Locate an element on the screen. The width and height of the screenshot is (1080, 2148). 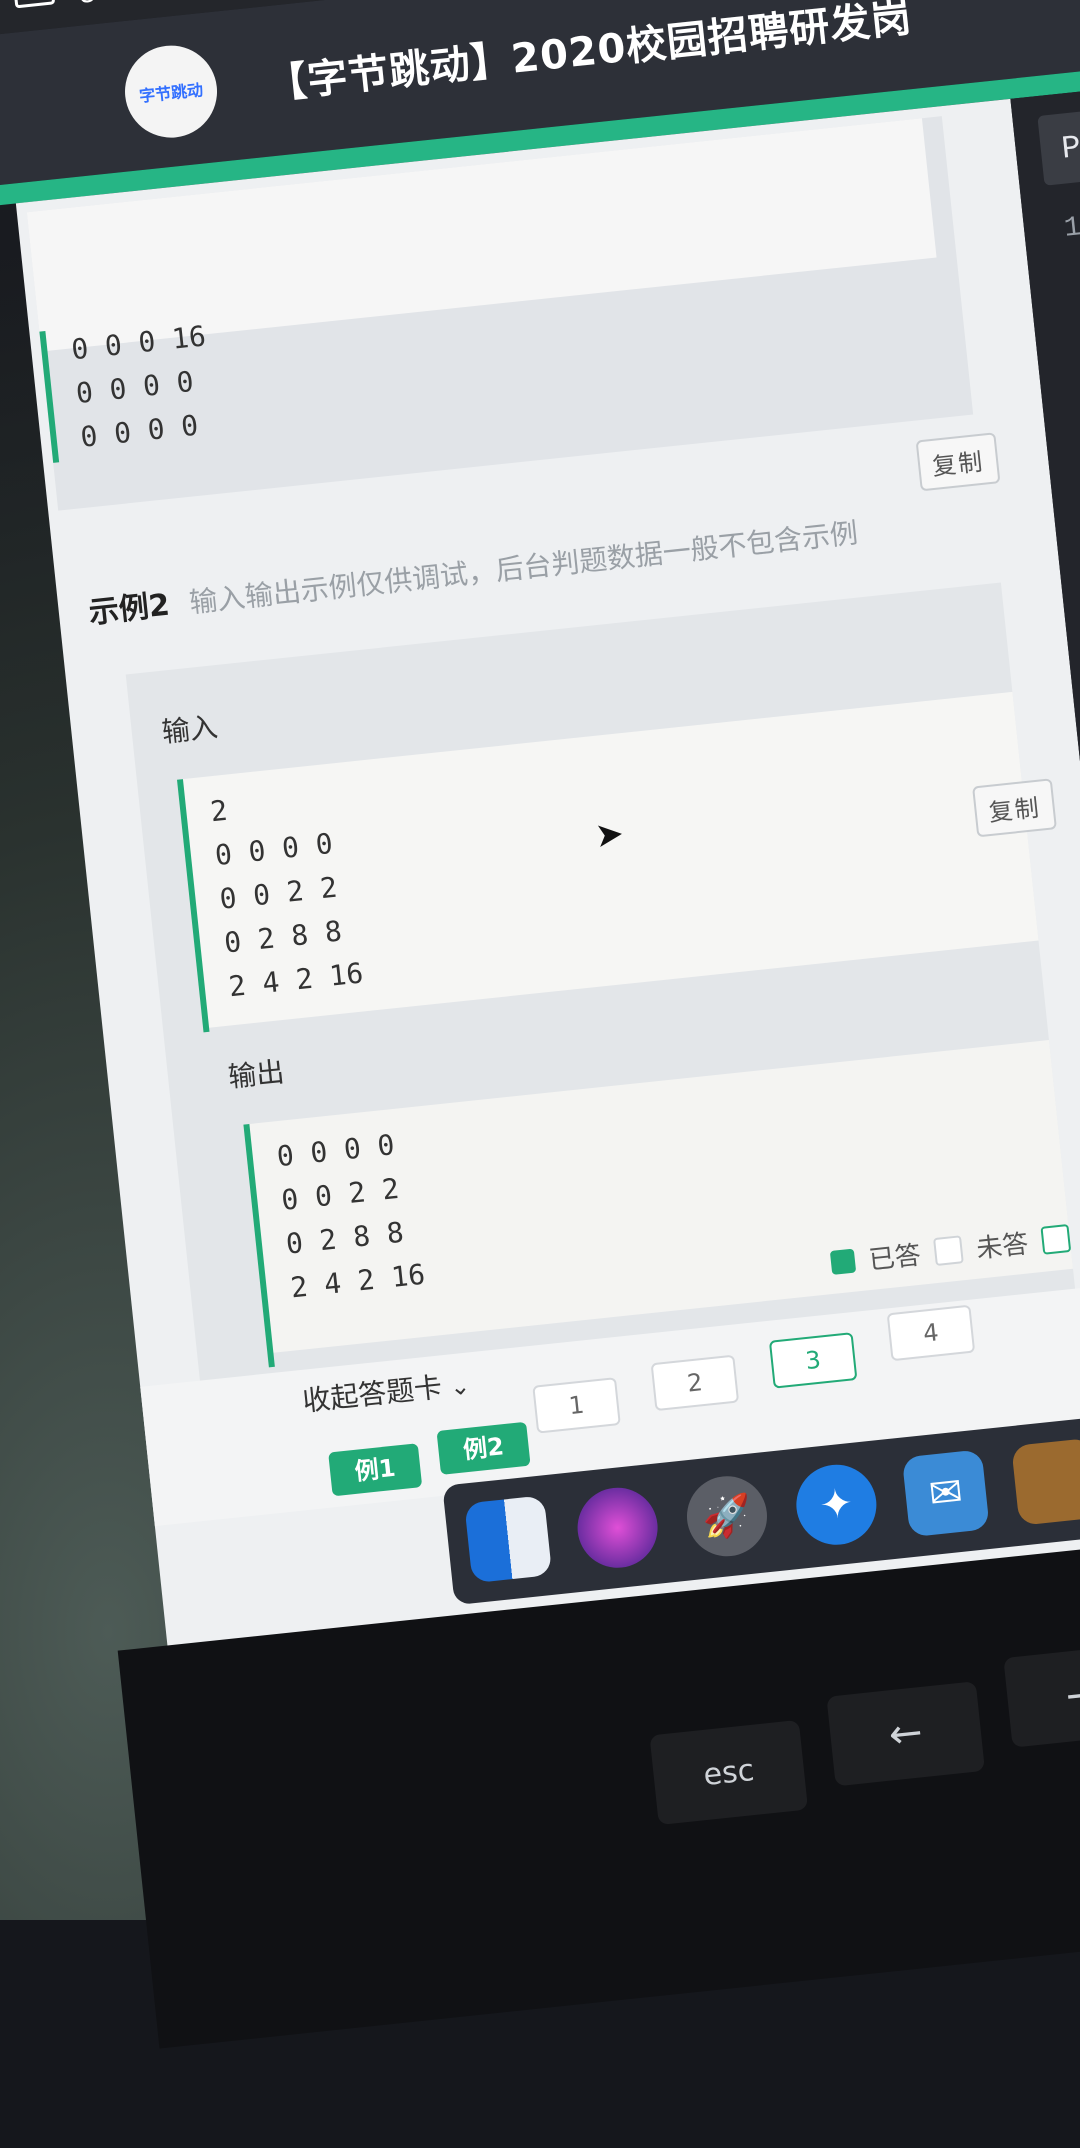
bytedance-logo: 字节跳动 is located at coordinates (171, 92).